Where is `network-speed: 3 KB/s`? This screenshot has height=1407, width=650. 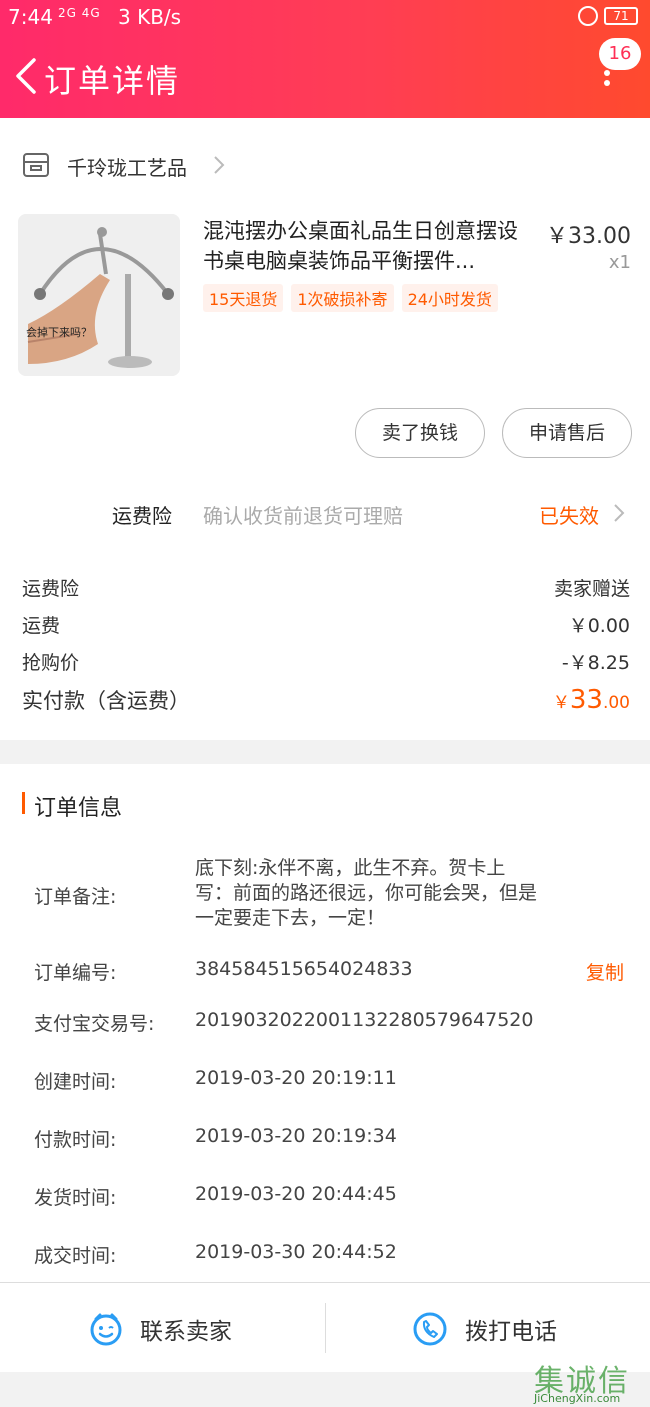 network-speed: 3 KB/s is located at coordinates (150, 17).